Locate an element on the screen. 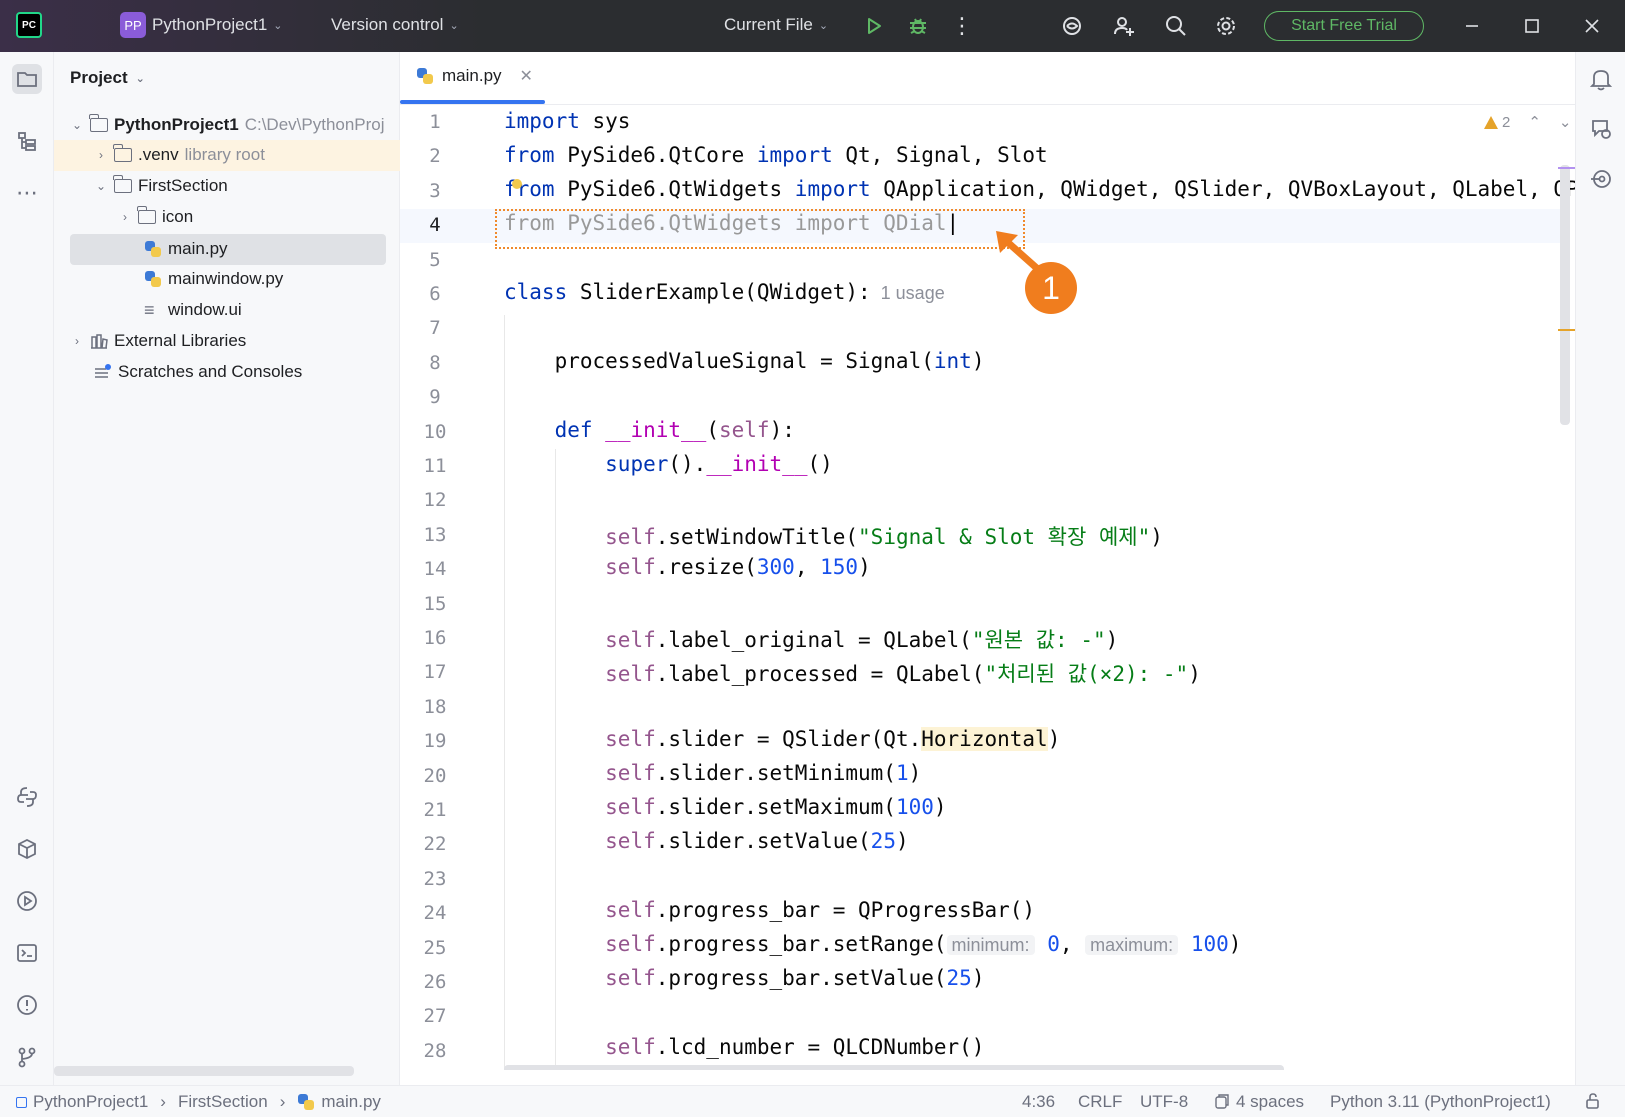 The height and width of the screenshot is (1117, 1625). python-interpreter: Python 3.11 (PythonProject1) is located at coordinates (1440, 1102).